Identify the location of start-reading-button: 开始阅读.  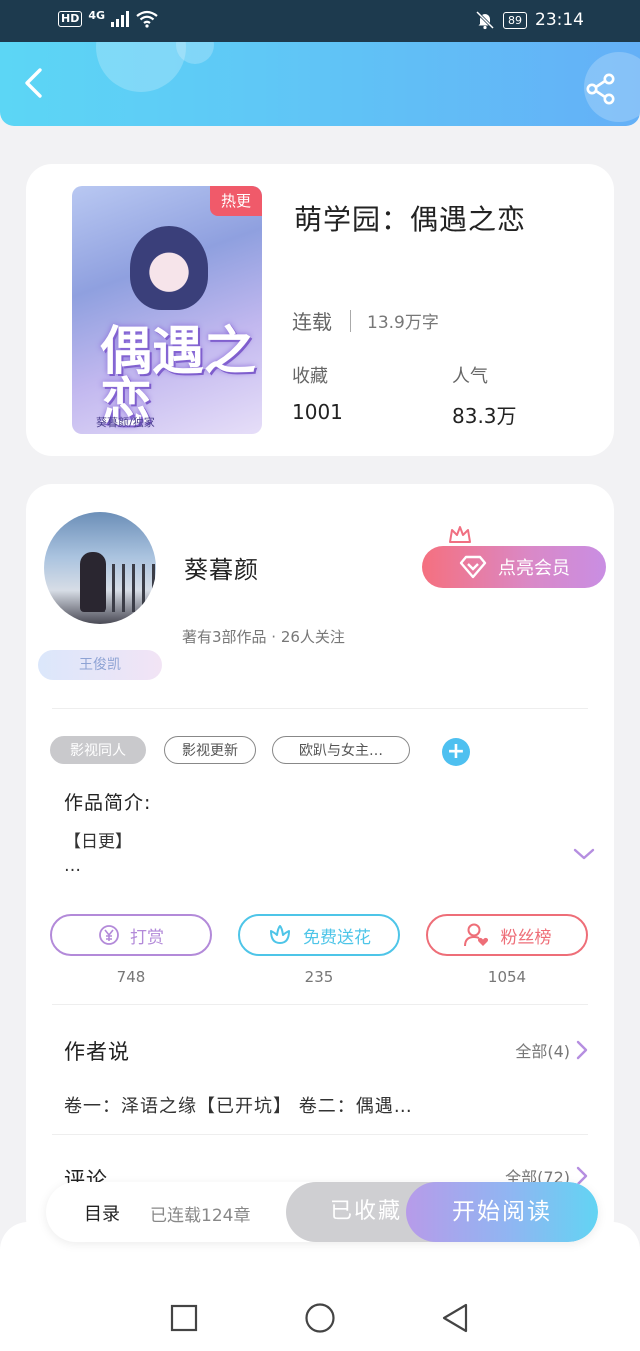
(502, 1212).